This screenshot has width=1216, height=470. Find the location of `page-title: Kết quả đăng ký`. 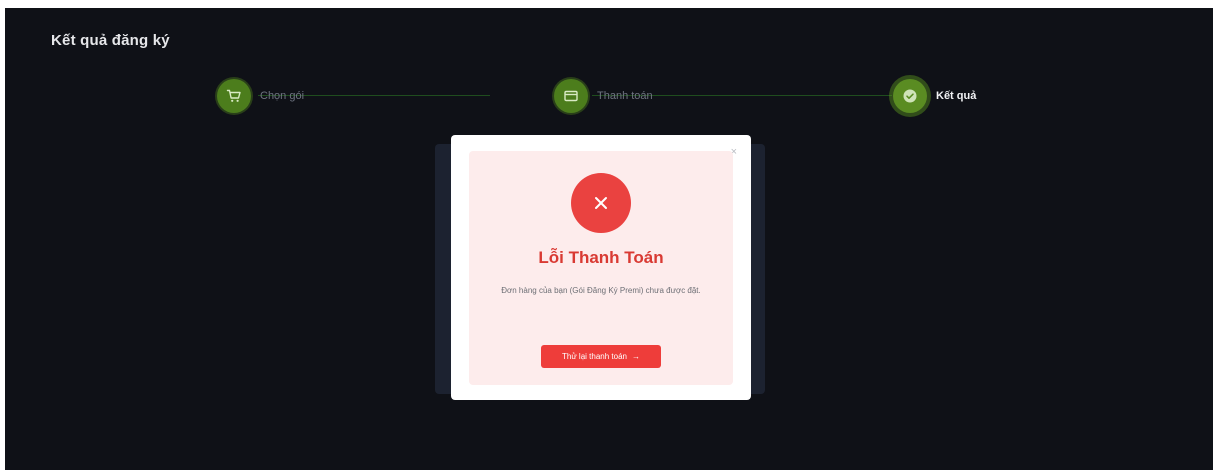

page-title: Kết quả đăng ký is located at coordinates (110, 40).